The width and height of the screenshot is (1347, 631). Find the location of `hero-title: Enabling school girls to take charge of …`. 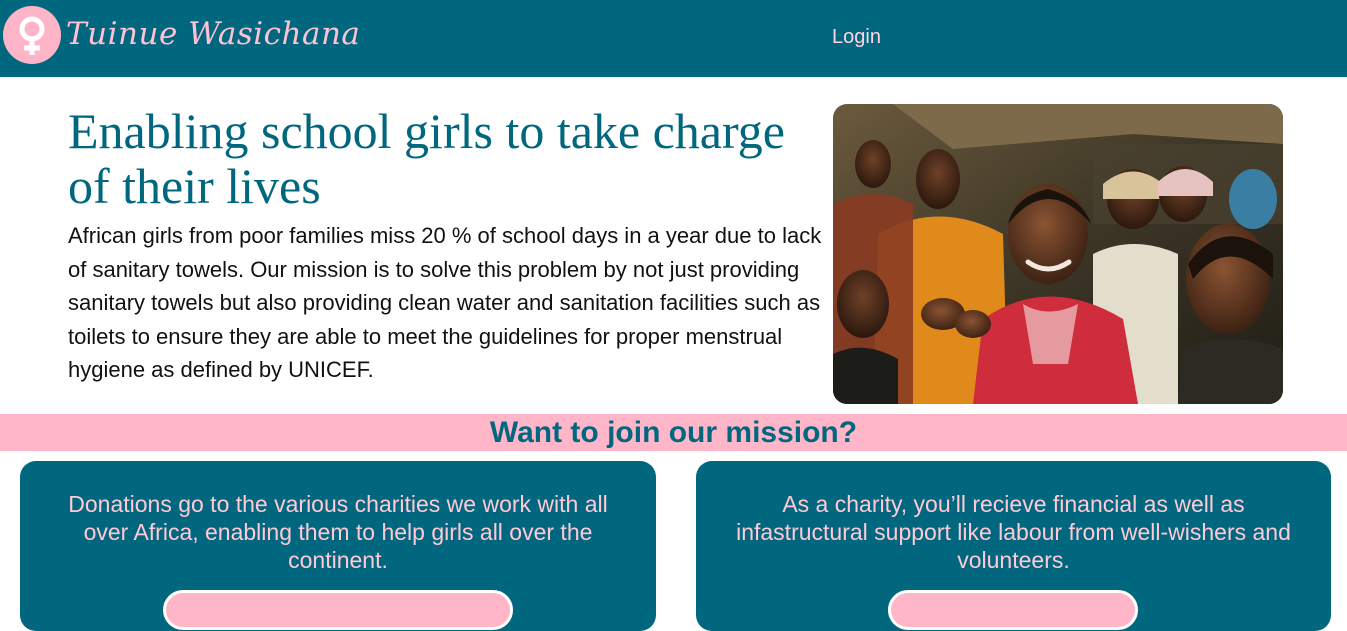

hero-title: Enabling school girls to take charge of … is located at coordinates (426, 158).